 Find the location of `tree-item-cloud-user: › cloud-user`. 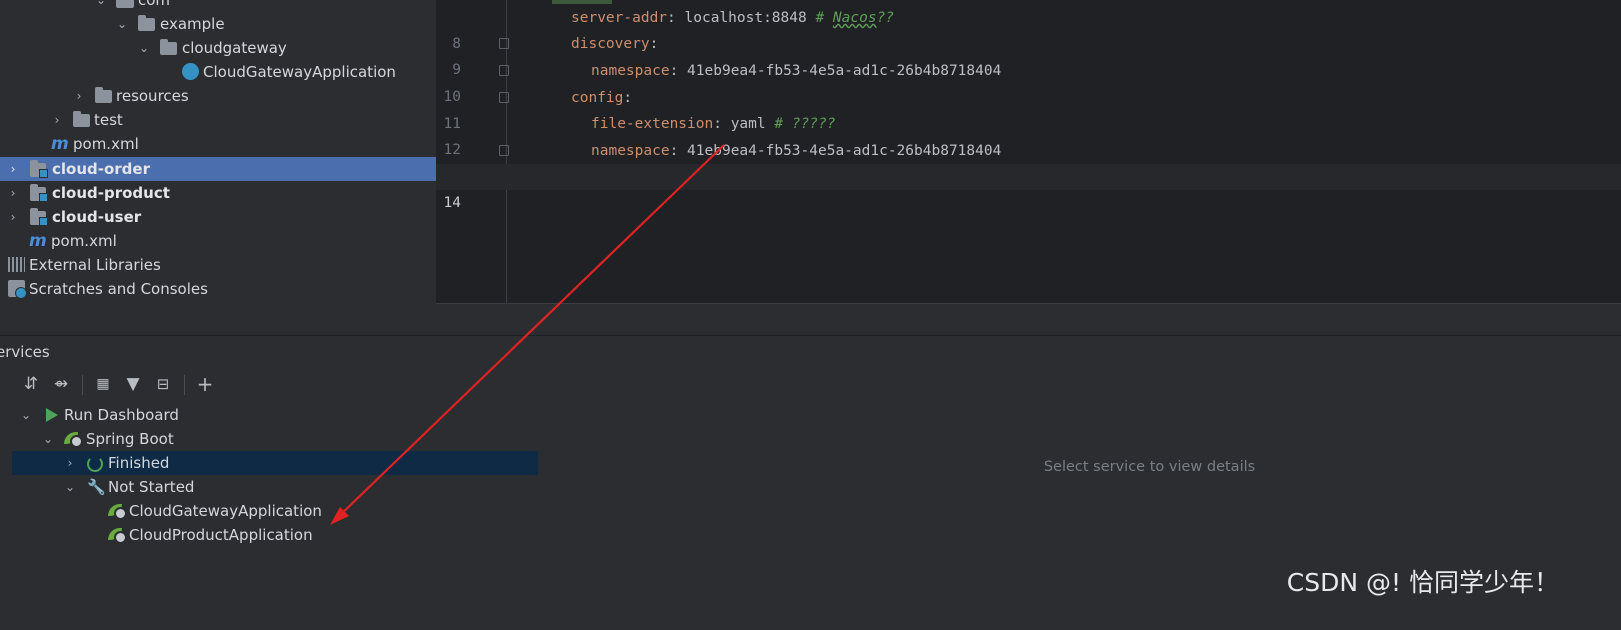

tree-item-cloud-user: › cloud-user is located at coordinates (218, 217).